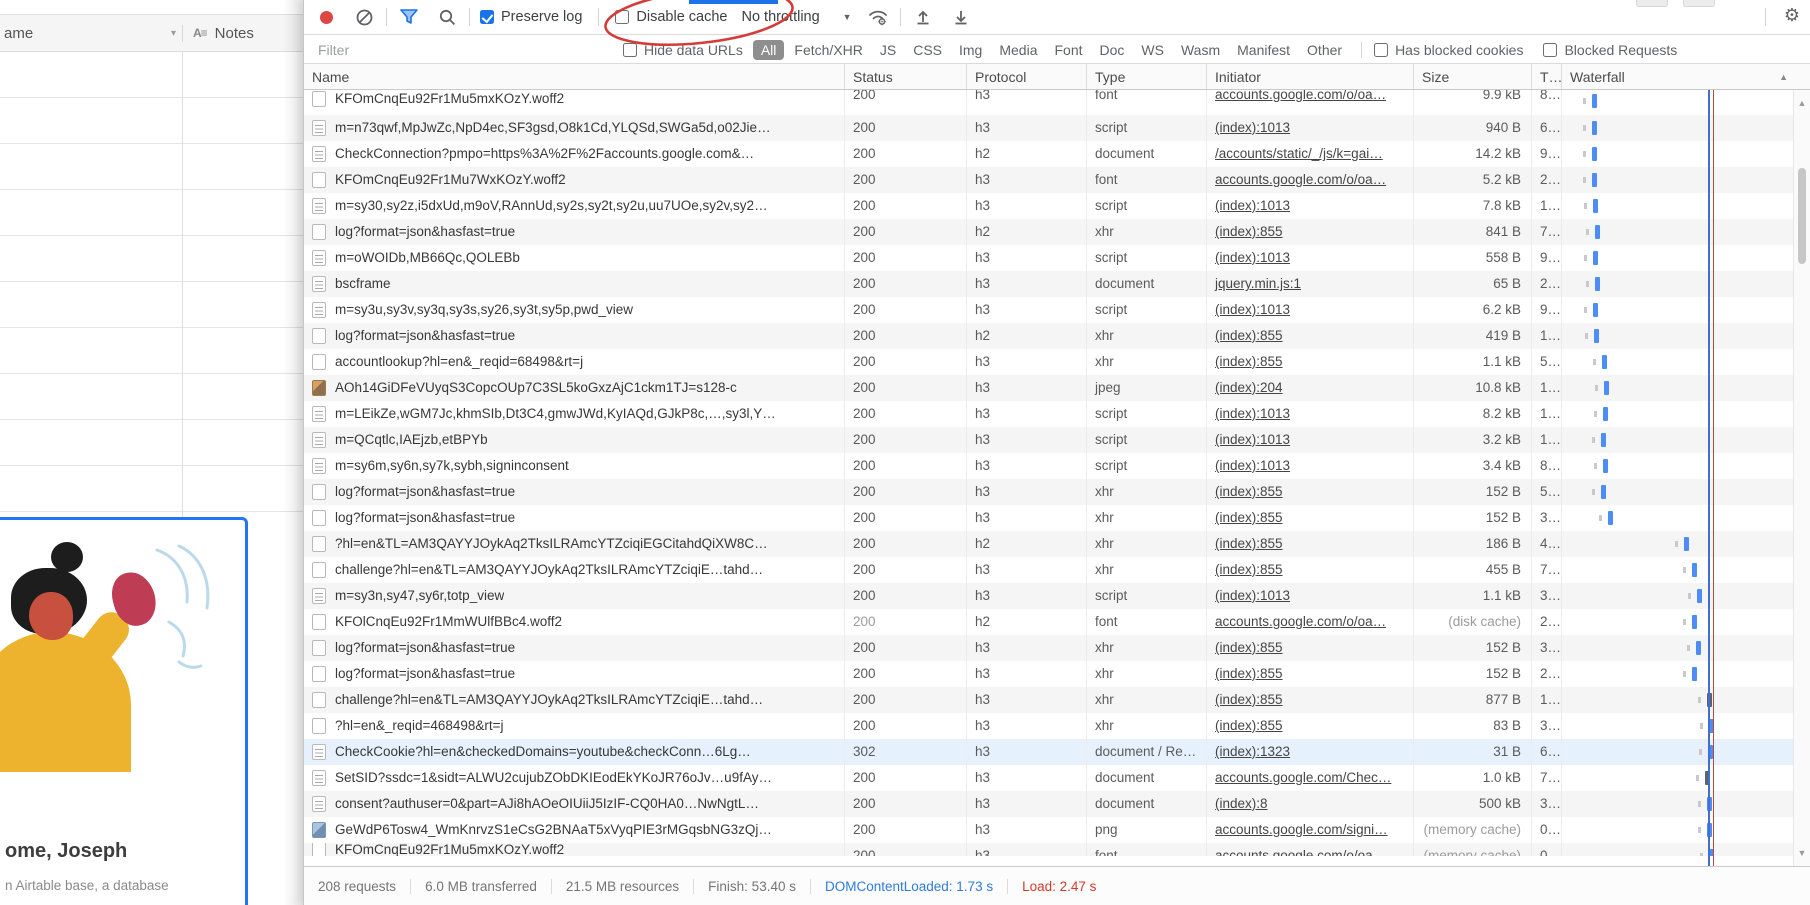 The width and height of the screenshot is (1810, 905). Describe the element at coordinates (927, 50) in the screenshot. I see `filter-pill-css: CSS` at that location.